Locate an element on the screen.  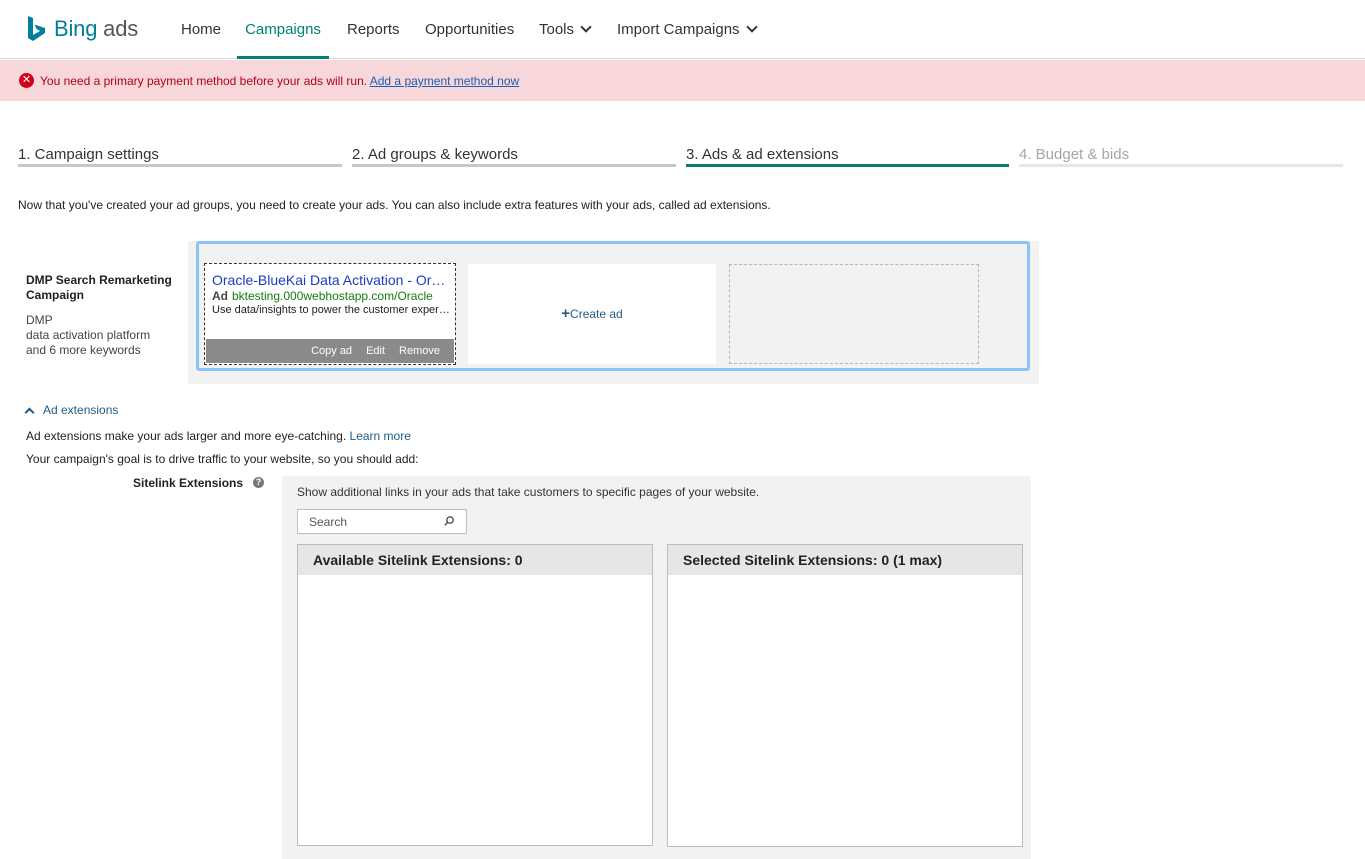
copy-ad-button: Copy ad is located at coordinates (331, 351).